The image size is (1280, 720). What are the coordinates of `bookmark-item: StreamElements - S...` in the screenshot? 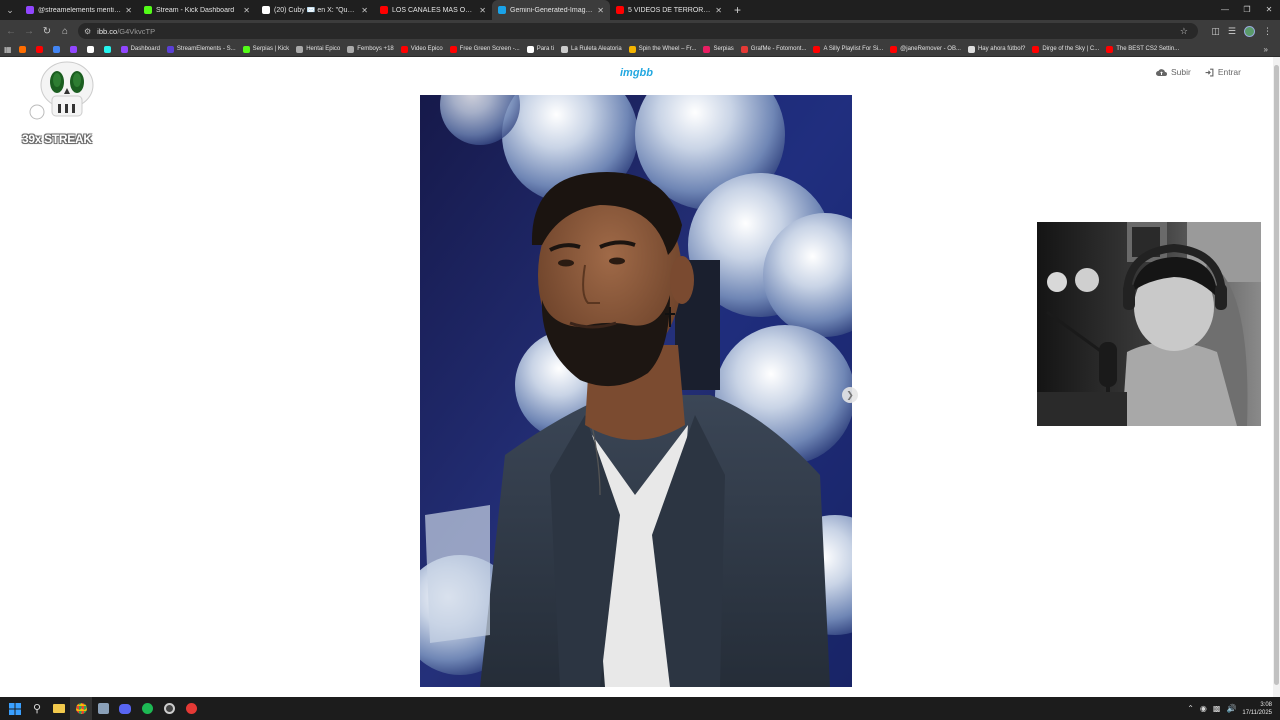 It's located at (201, 49).